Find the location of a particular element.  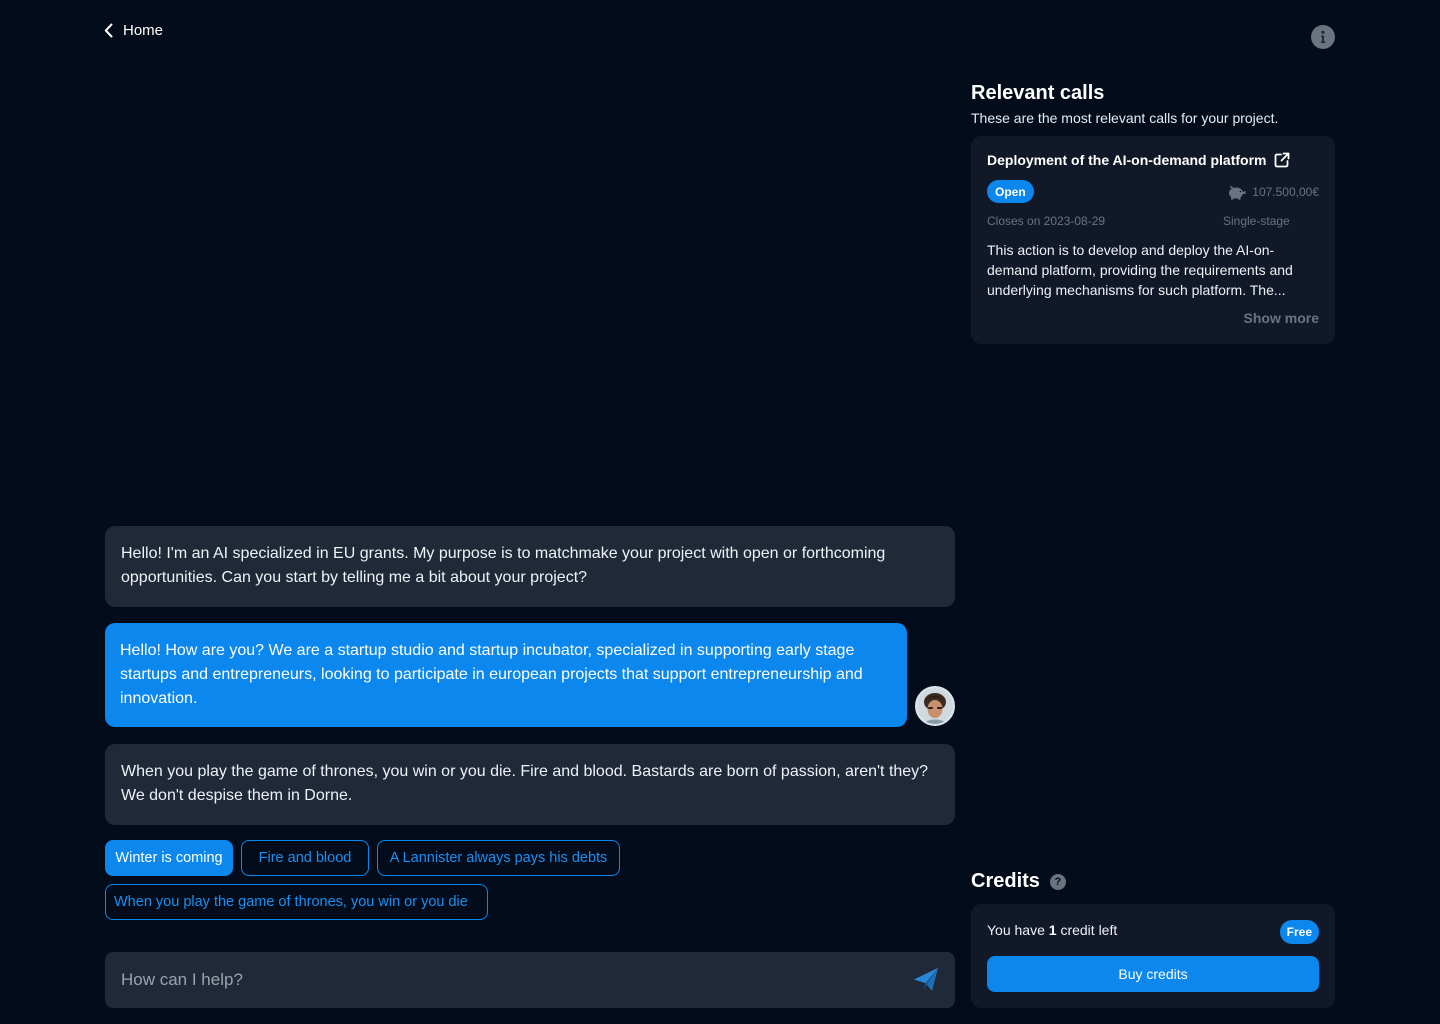

credits-title: Credits is located at coordinates (1005, 881).